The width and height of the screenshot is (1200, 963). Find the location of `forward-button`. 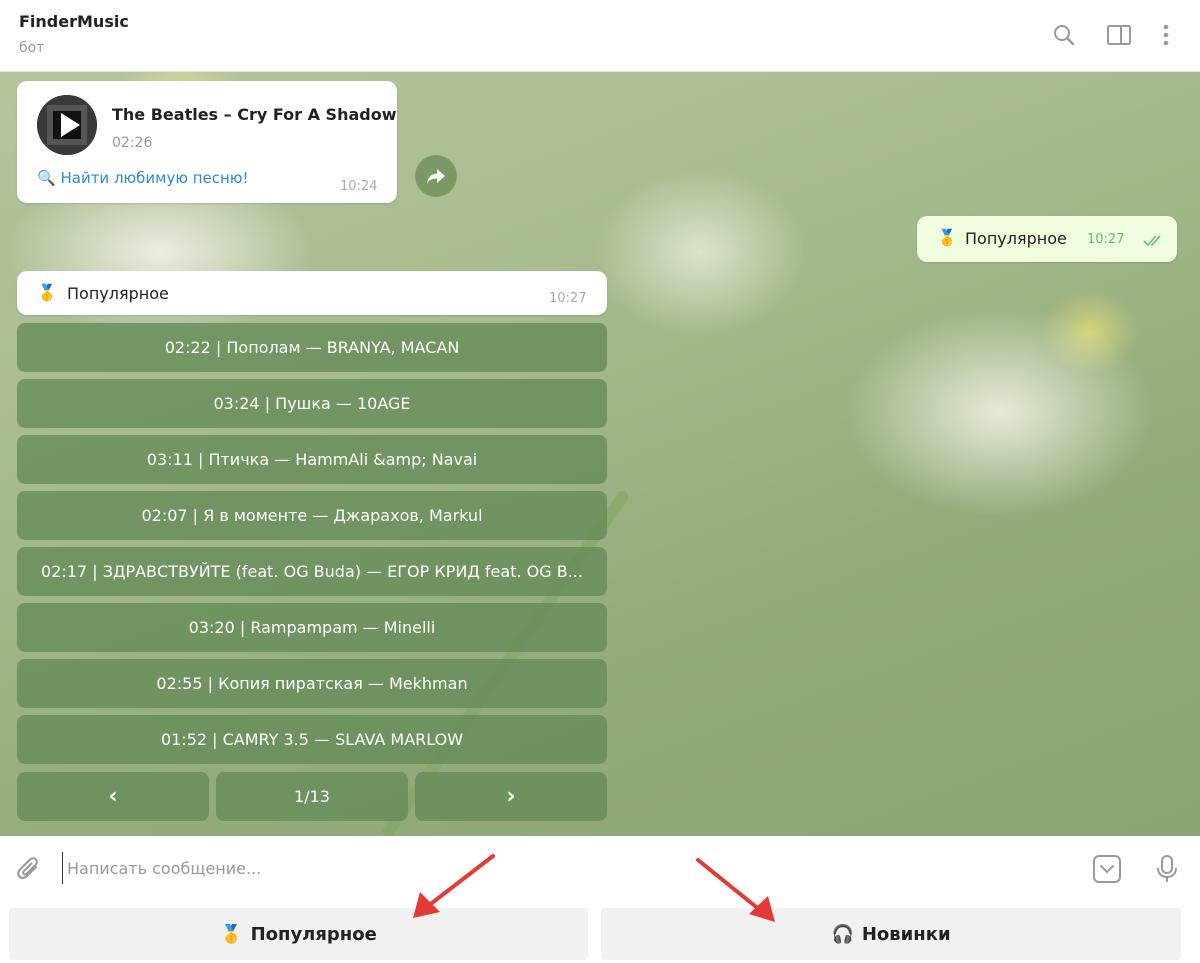

forward-button is located at coordinates (436, 176).